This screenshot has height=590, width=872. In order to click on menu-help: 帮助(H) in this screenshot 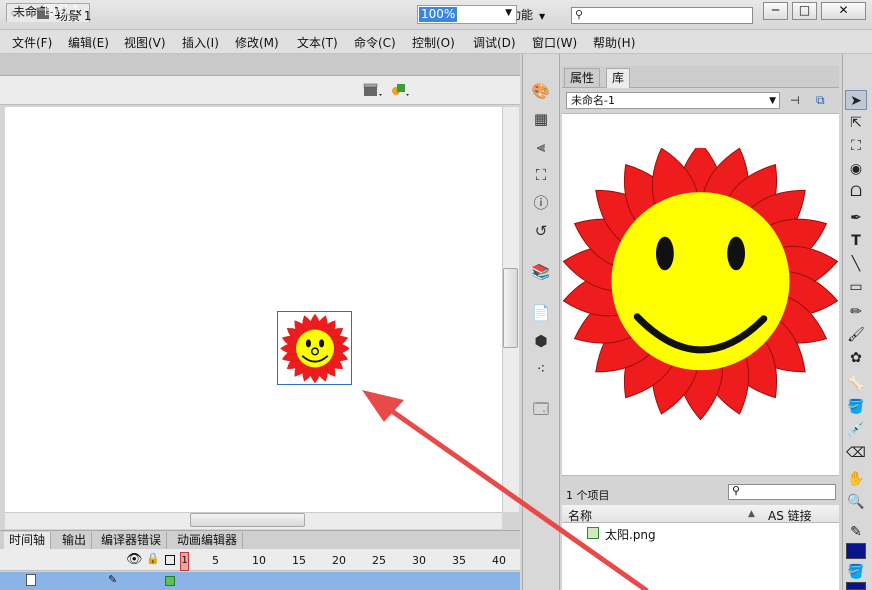, I will do `click(614, 42)`.